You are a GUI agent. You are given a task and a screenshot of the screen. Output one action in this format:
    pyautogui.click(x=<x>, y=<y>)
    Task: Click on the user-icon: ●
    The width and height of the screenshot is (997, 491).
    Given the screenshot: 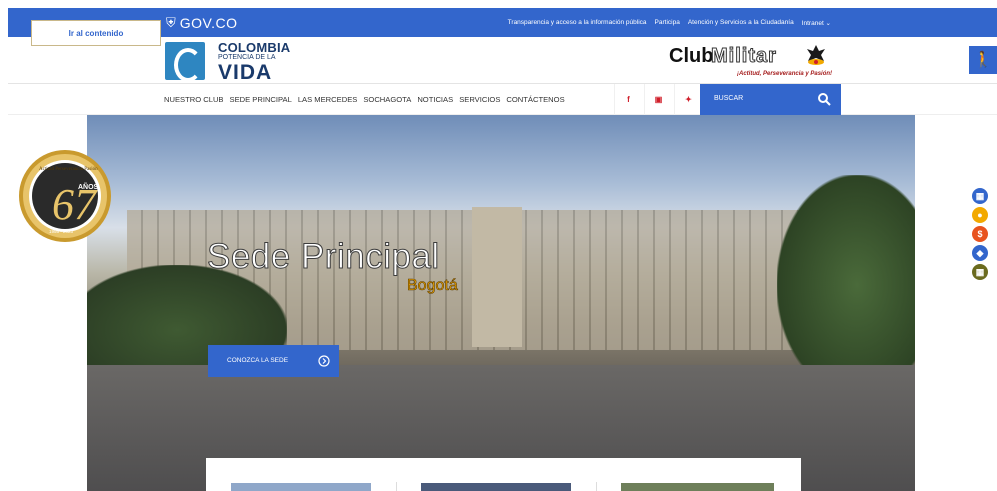 What is the action you would take?
    pyautogui.click(x=980, y=215)
    